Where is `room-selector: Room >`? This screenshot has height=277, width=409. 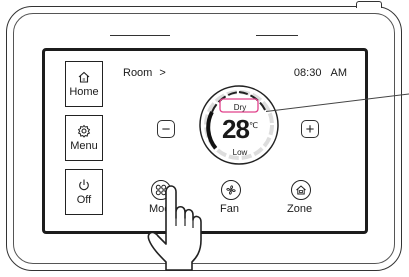 room-selector: Room > is located at coordinates (144, 73).